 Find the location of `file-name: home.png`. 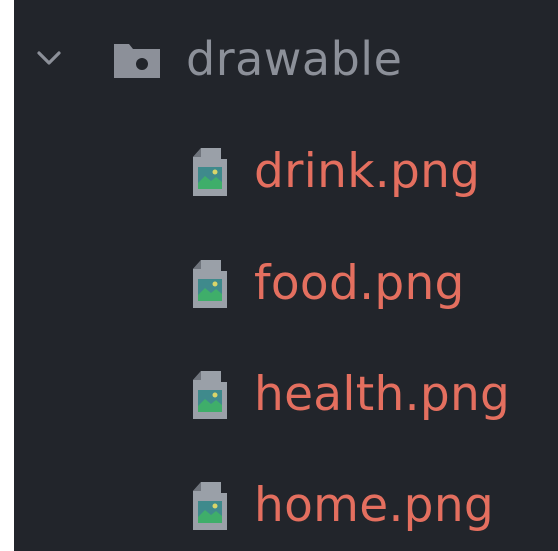

file-name: home.png is located at coordinates (374, 505).